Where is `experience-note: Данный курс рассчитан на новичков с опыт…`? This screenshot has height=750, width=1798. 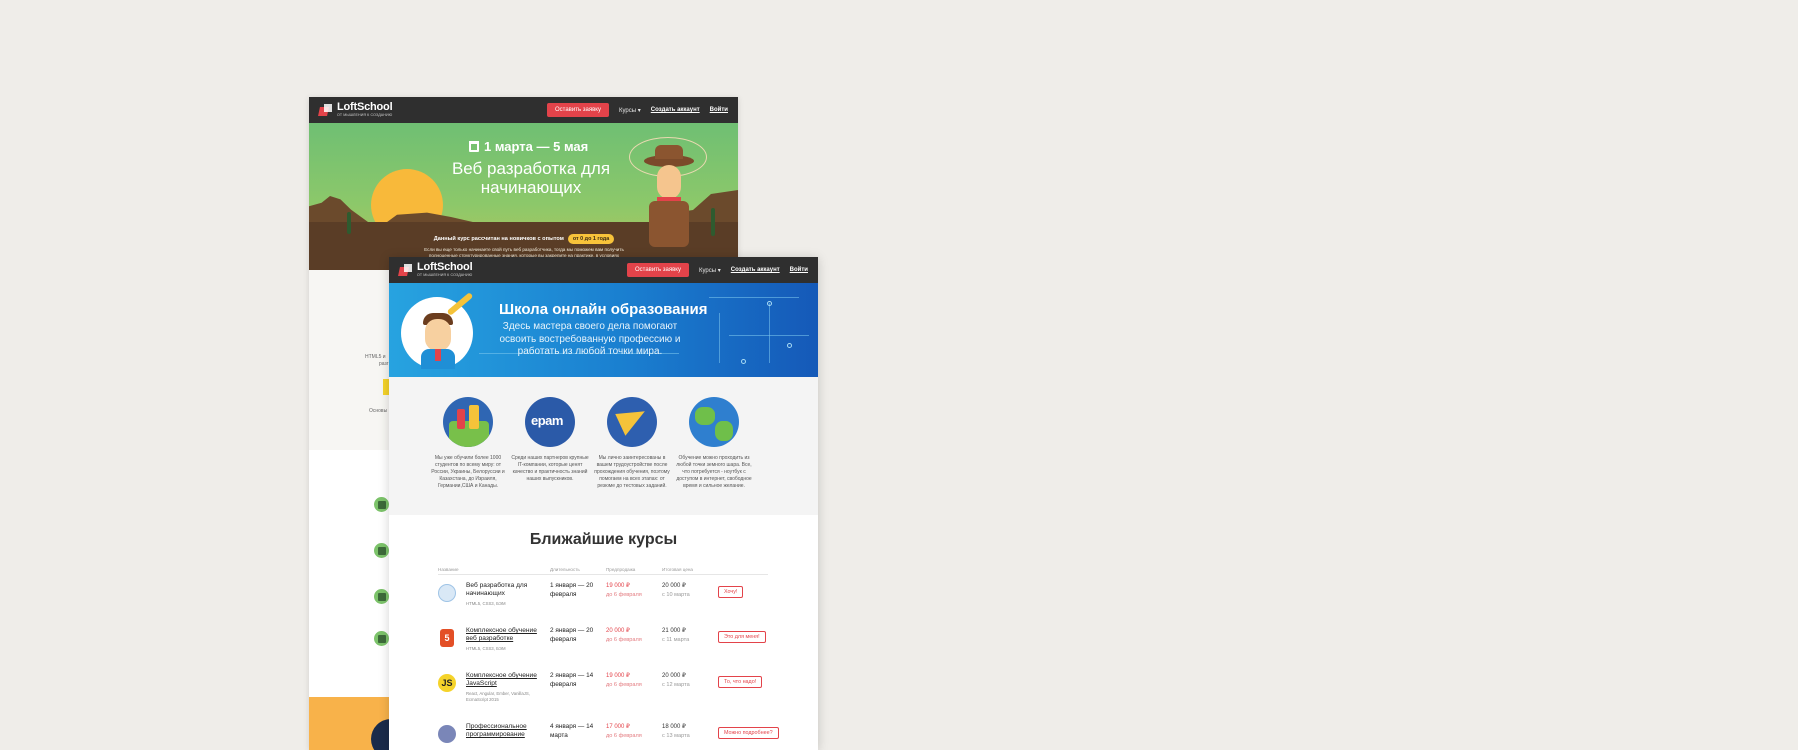 experience-note: Данный курс рассчитан на новичков с опыт… is located at coordinates (498, 239).